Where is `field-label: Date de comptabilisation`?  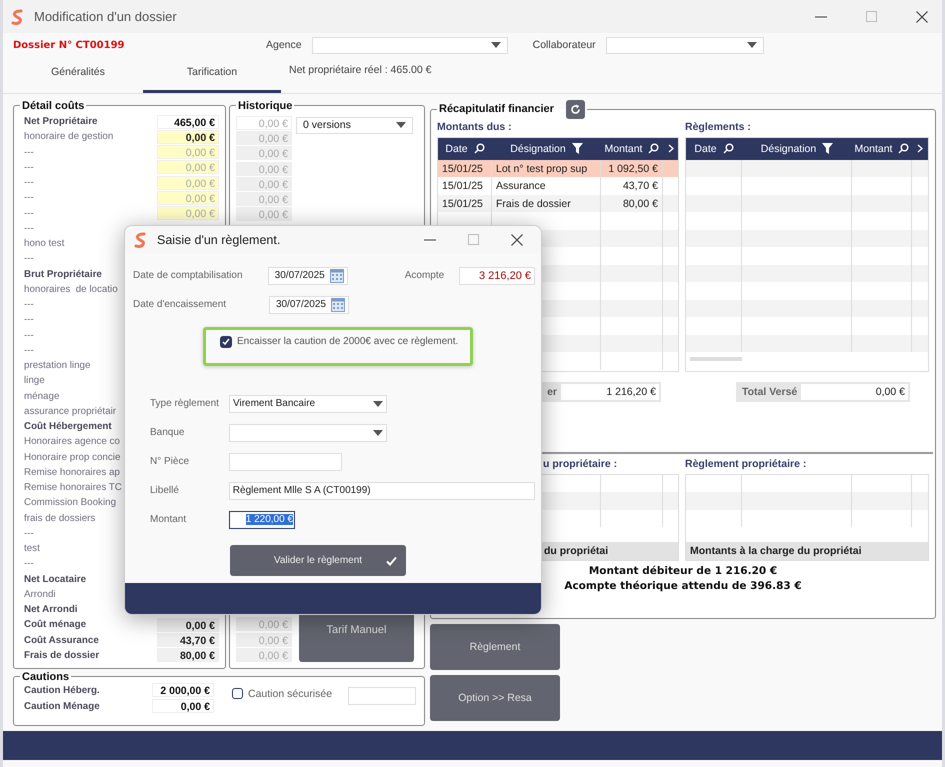 field-label: Date de comptabilisation is located at coordinates (188, 275).